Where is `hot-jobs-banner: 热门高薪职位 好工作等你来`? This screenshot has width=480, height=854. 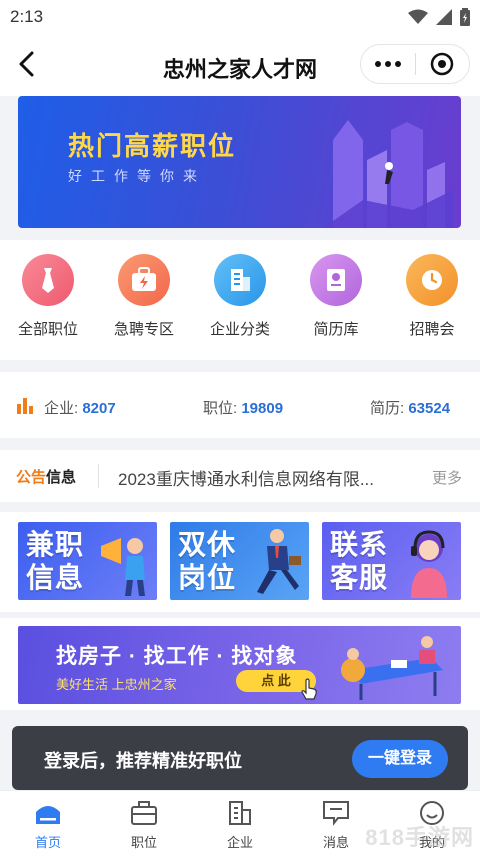 hot-jobs-banner: 热门高薪职位 好工作等你来 is located at coordinates (239, 162).